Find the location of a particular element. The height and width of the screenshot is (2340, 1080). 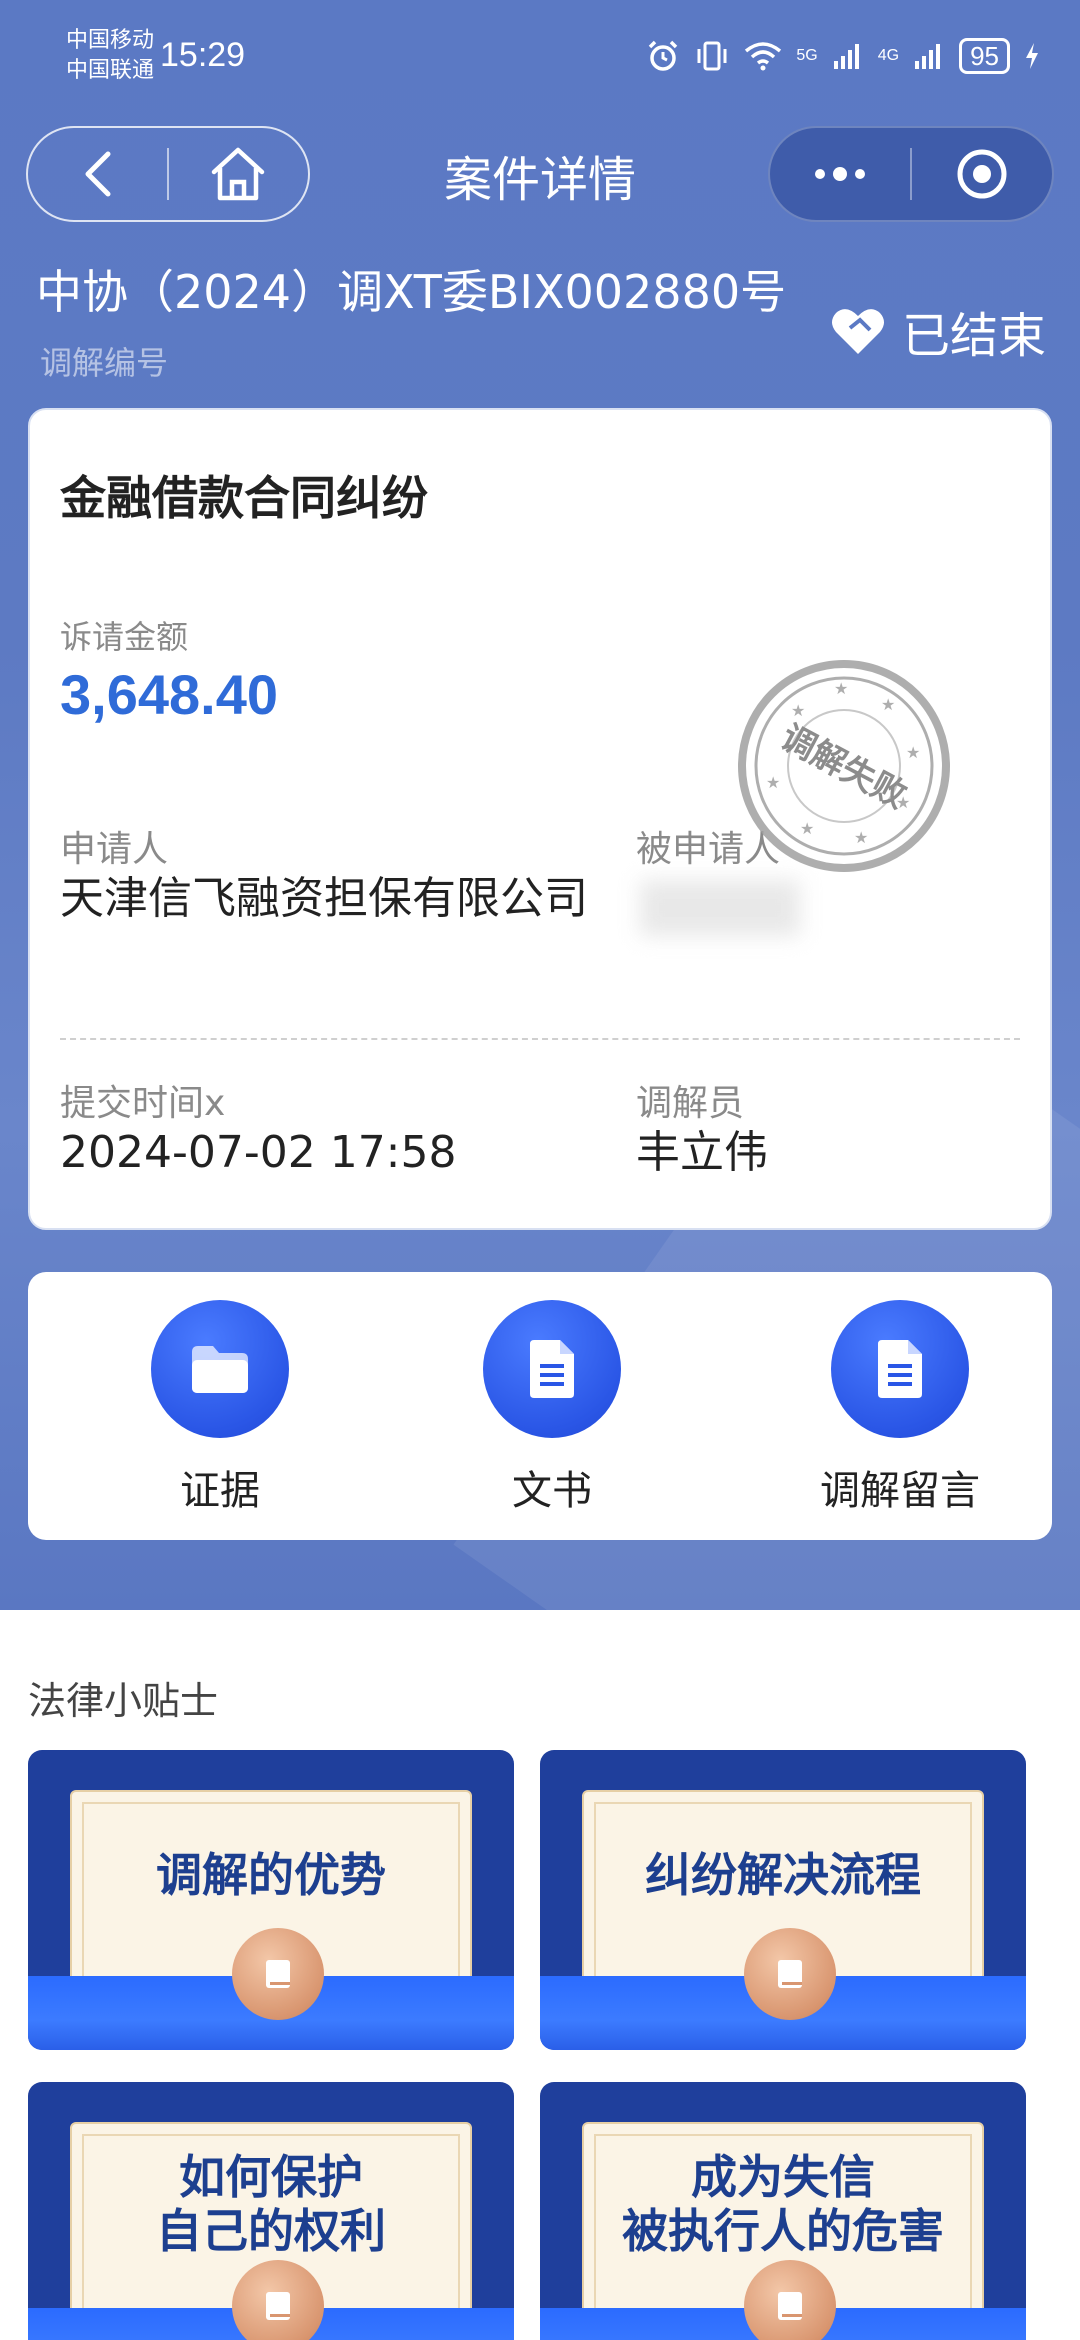

tip-title: 成为失信 被执行人的危害 is located at coordinates (783, 2204).